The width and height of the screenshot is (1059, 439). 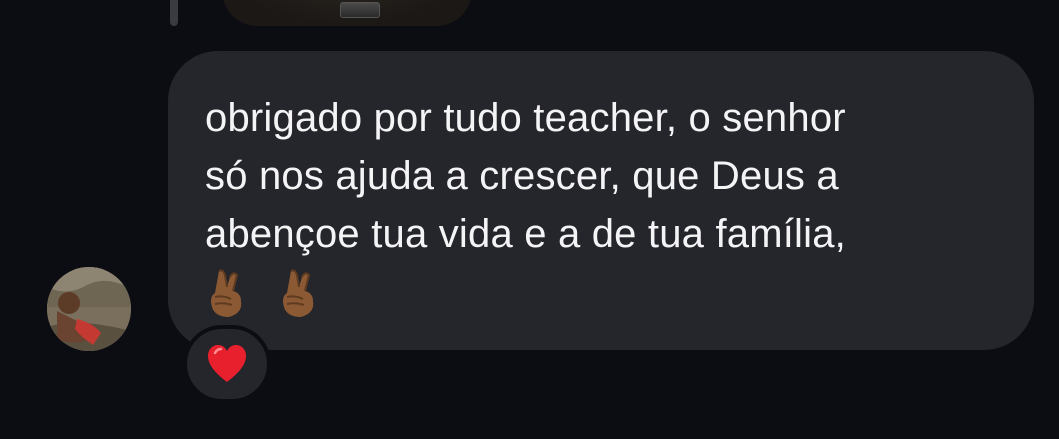 I want to click on previous-media-message, so click(x=347, y=13).